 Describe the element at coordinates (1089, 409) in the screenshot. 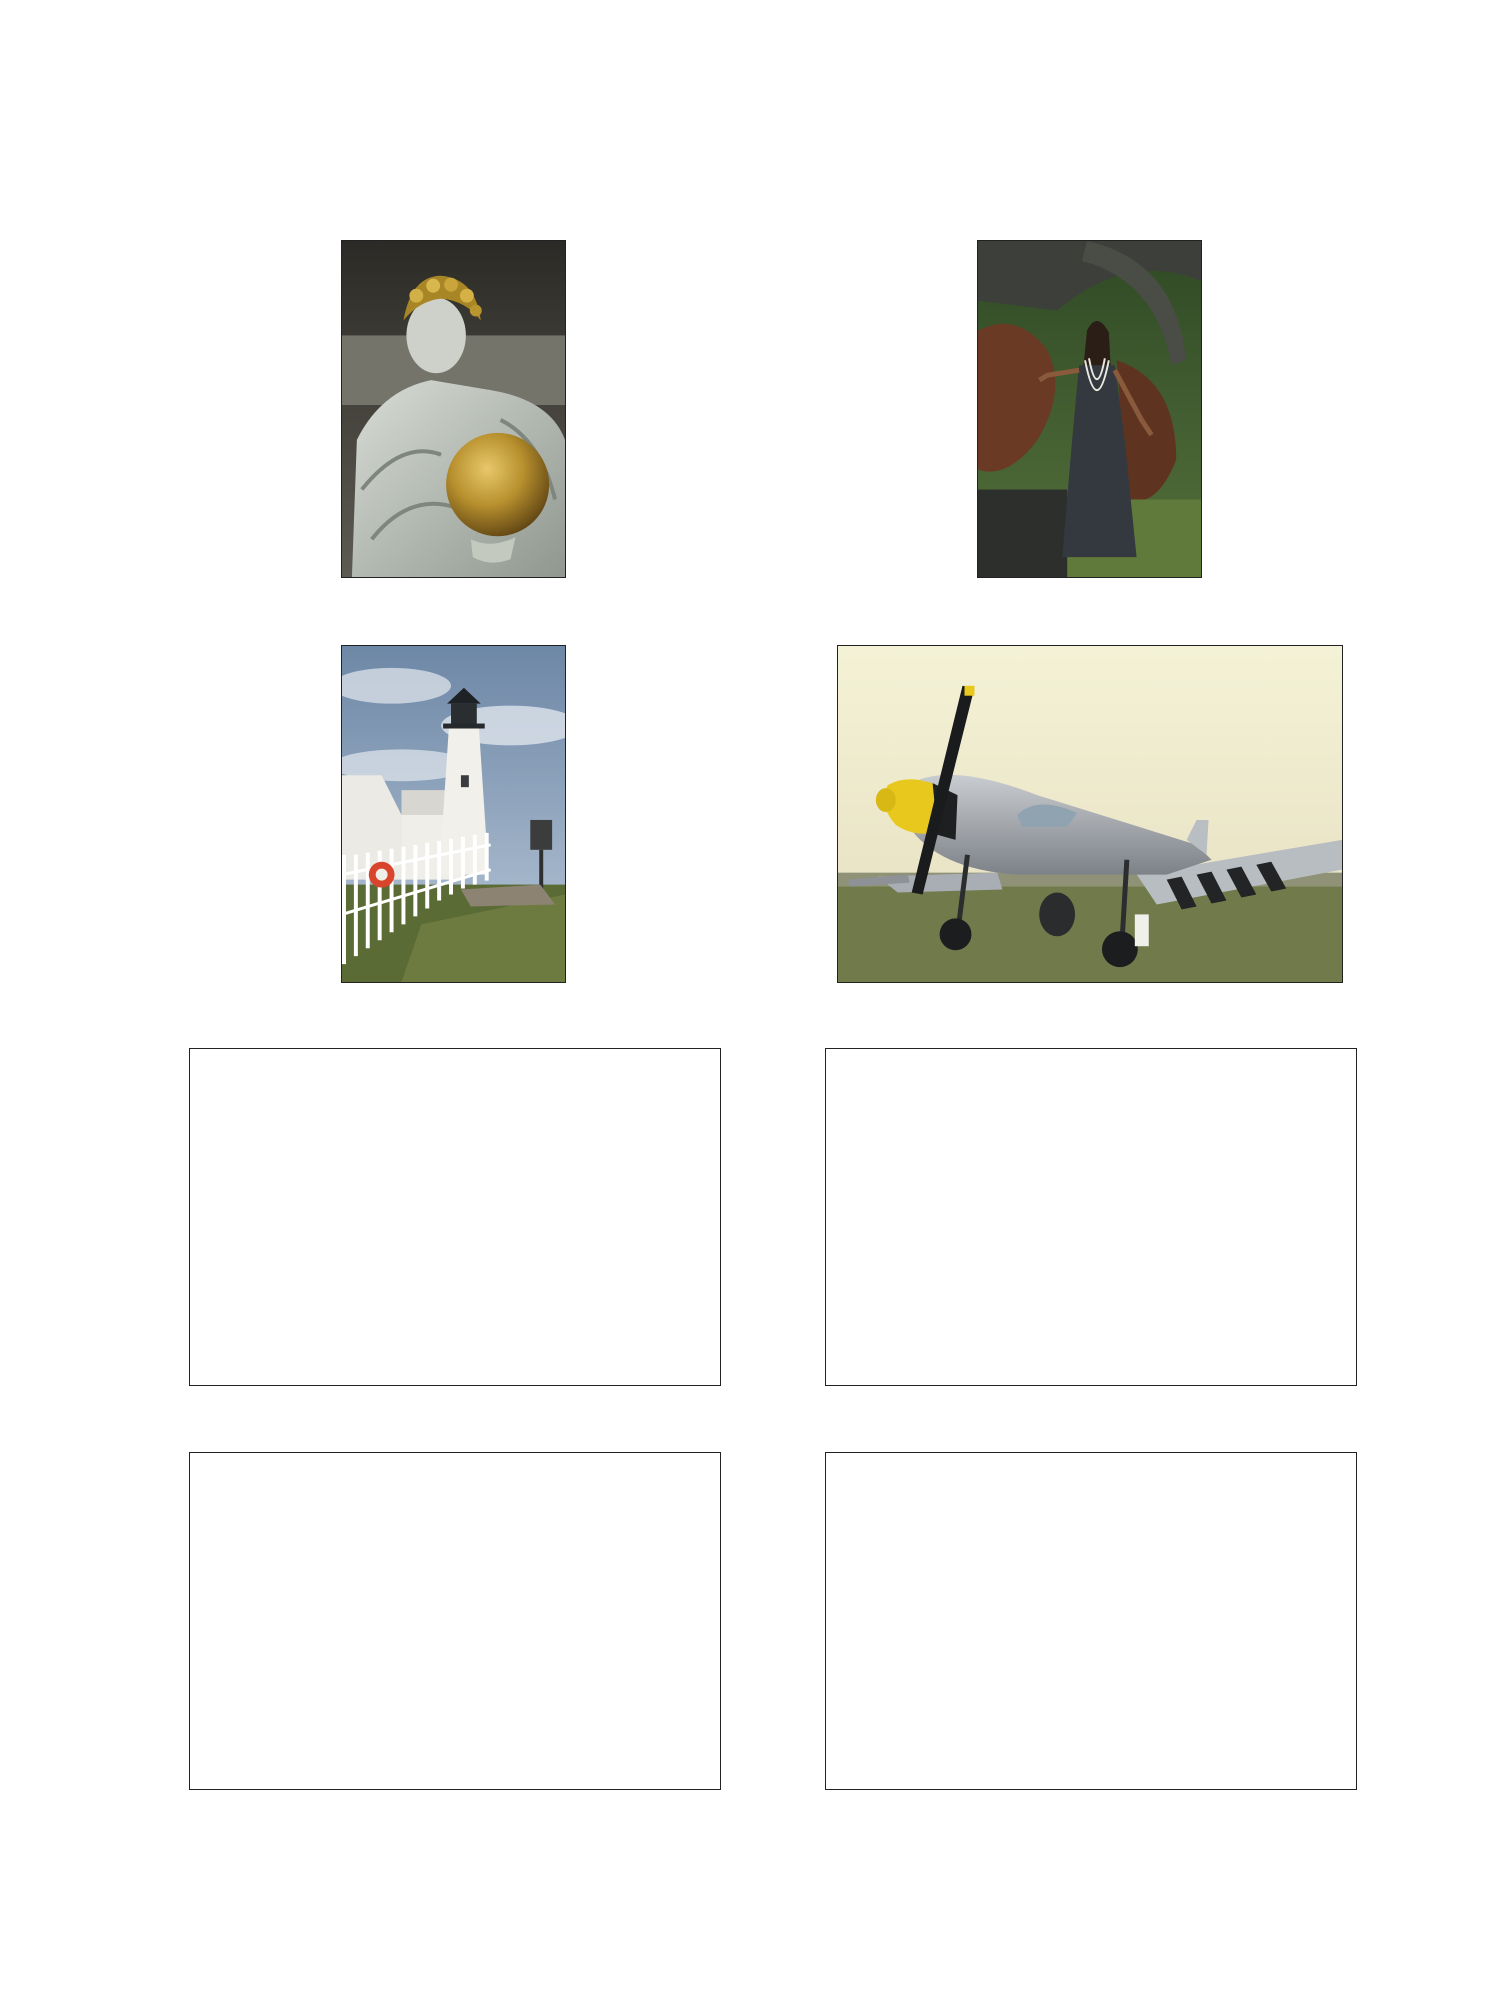

I see `woman-photo` at that location.